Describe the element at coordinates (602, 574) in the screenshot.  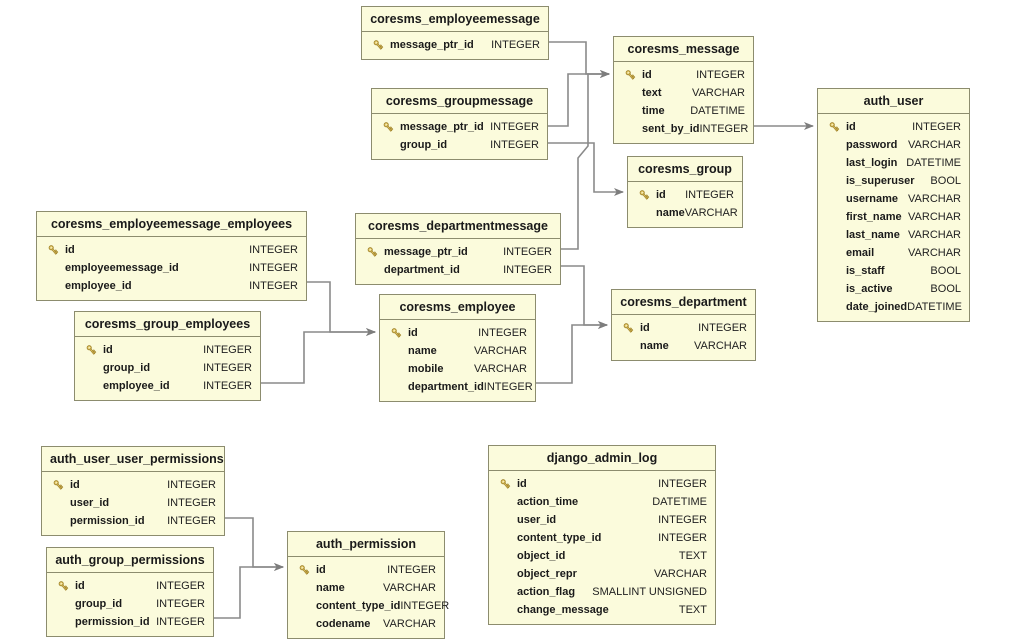
I see `table-row: object_repr VARCHAR` at that location.